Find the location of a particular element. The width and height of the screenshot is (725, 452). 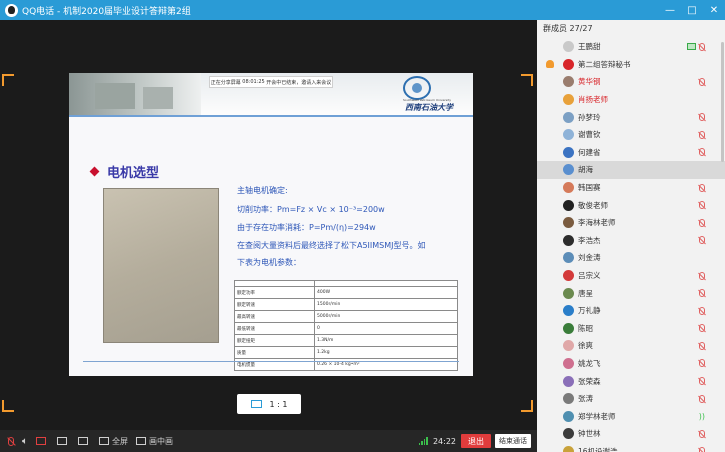

host-person-icon is located at coordinates (550, 64).